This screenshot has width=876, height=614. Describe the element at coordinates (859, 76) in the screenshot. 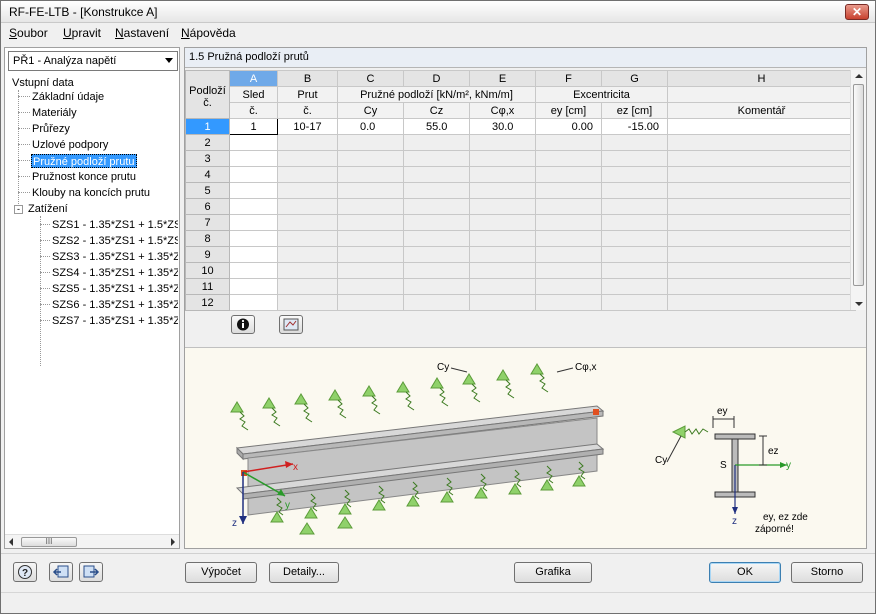

I see `scroll-up-icon` at that location.